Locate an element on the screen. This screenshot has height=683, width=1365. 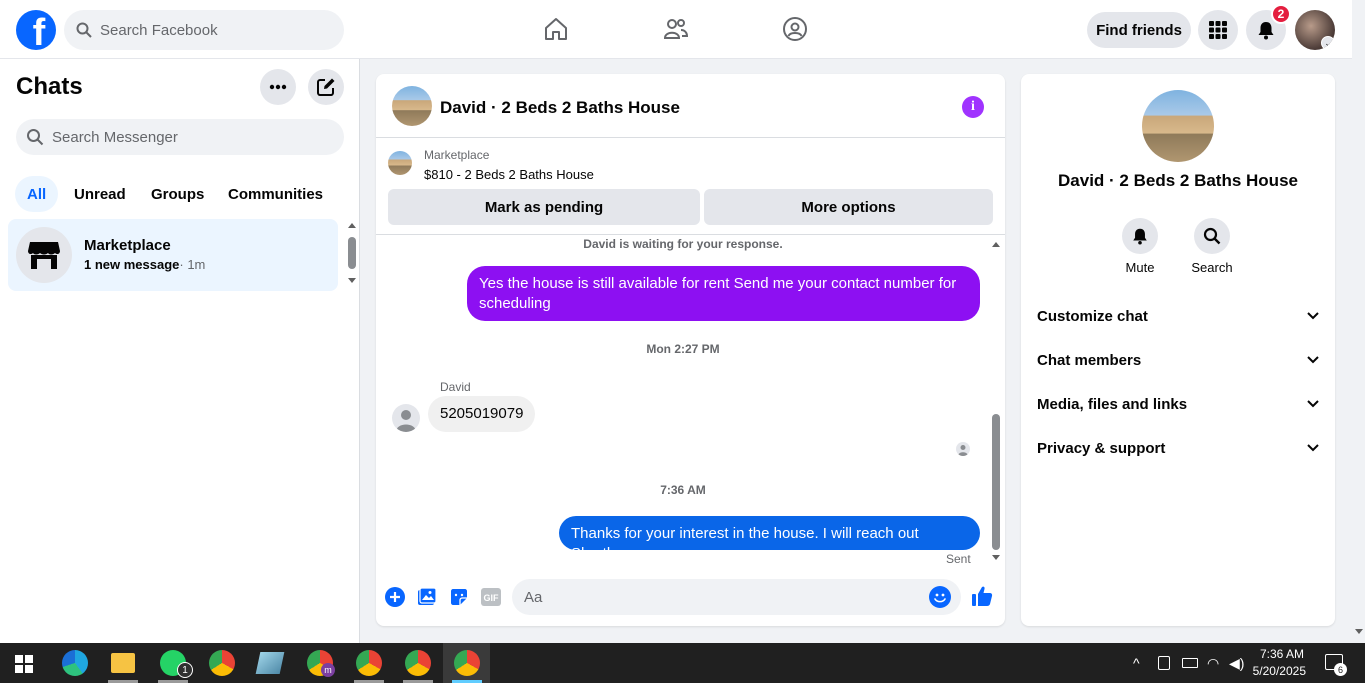
filter-all: All is located at coordinates (37, 194).